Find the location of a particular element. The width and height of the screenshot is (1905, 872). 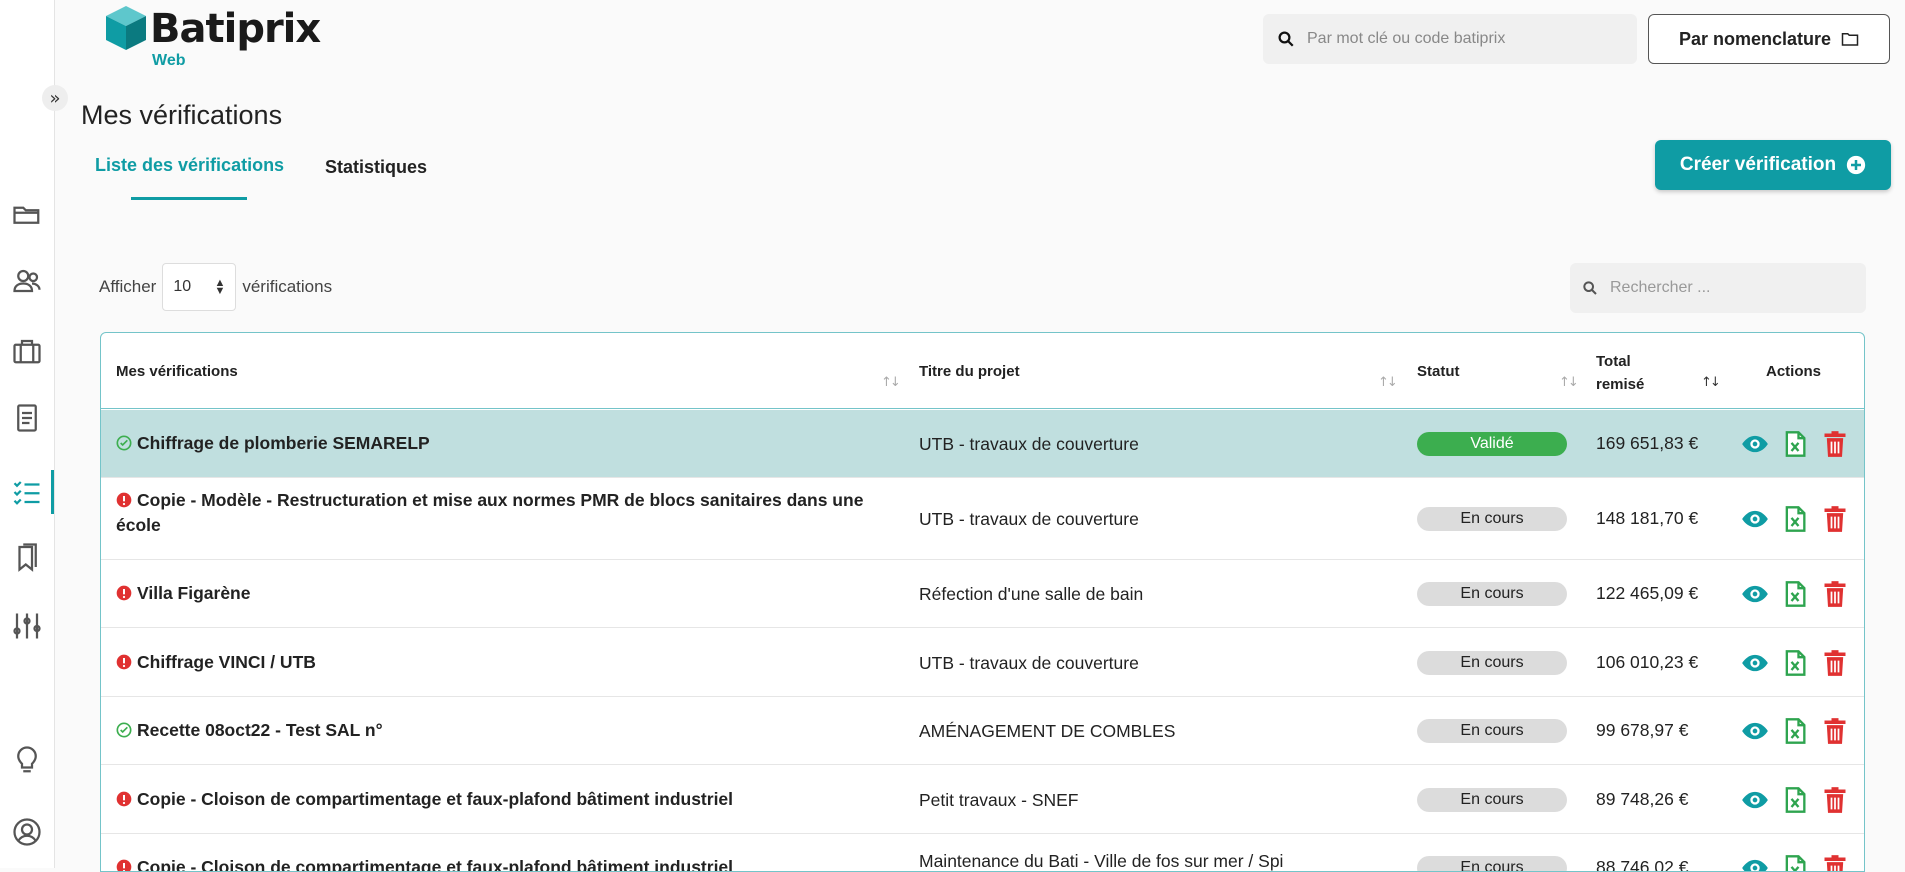

verification-name: Chiffrage VINCI / UTB is located at coordinates (501, 662).